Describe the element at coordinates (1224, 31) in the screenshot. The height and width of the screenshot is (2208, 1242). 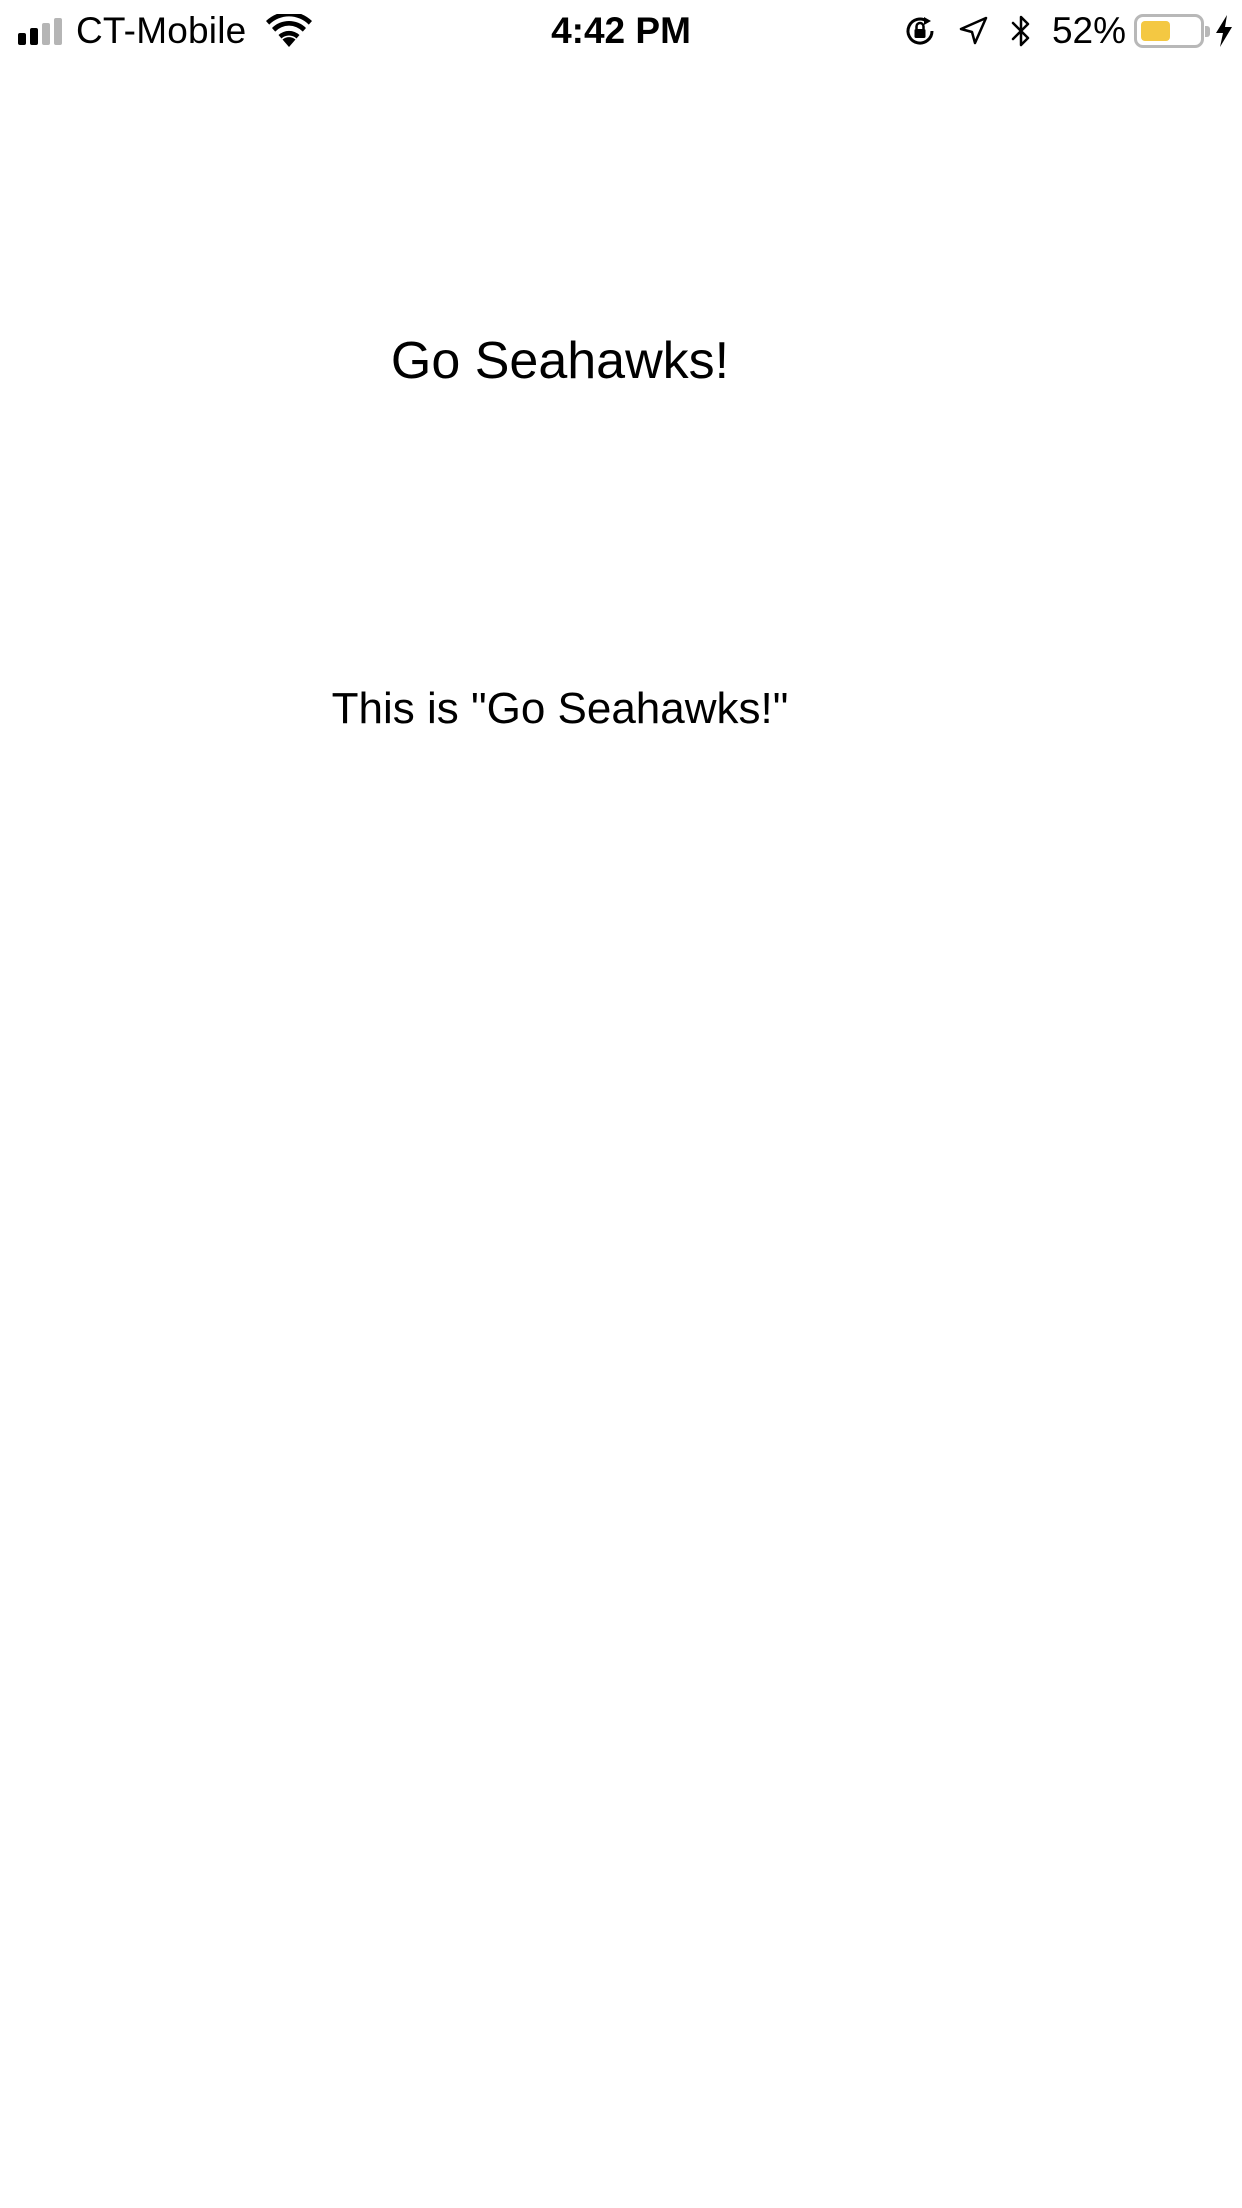
I see `charging-icon` at that location.